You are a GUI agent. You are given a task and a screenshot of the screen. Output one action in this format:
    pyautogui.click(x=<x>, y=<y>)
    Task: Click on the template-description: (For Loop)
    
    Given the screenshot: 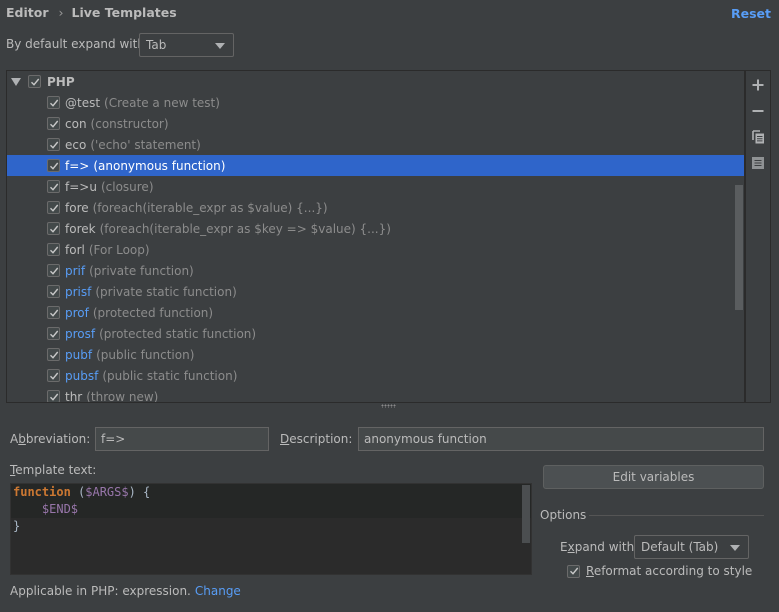 What is the action you would take?
    pyautogui.click(x=119, y=249)
    